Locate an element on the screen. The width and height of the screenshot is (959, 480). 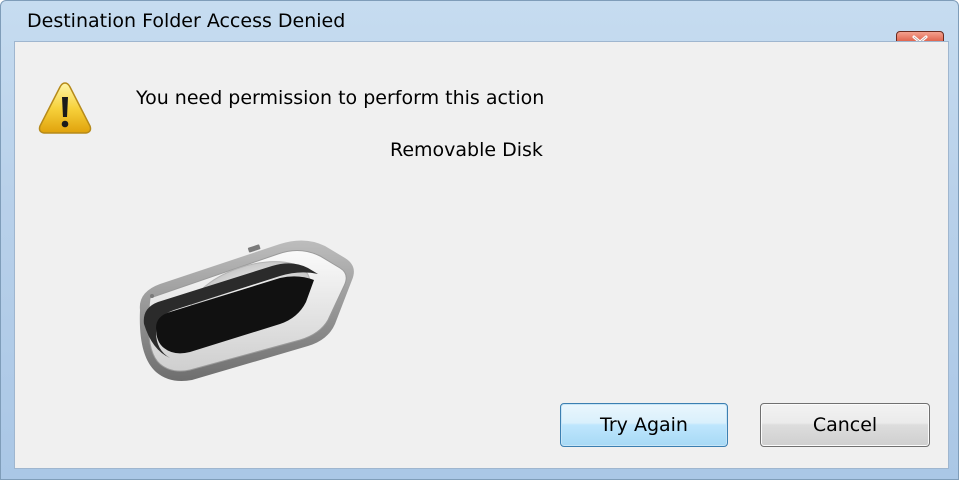
warning-icon is located at coordinates (65, 108).